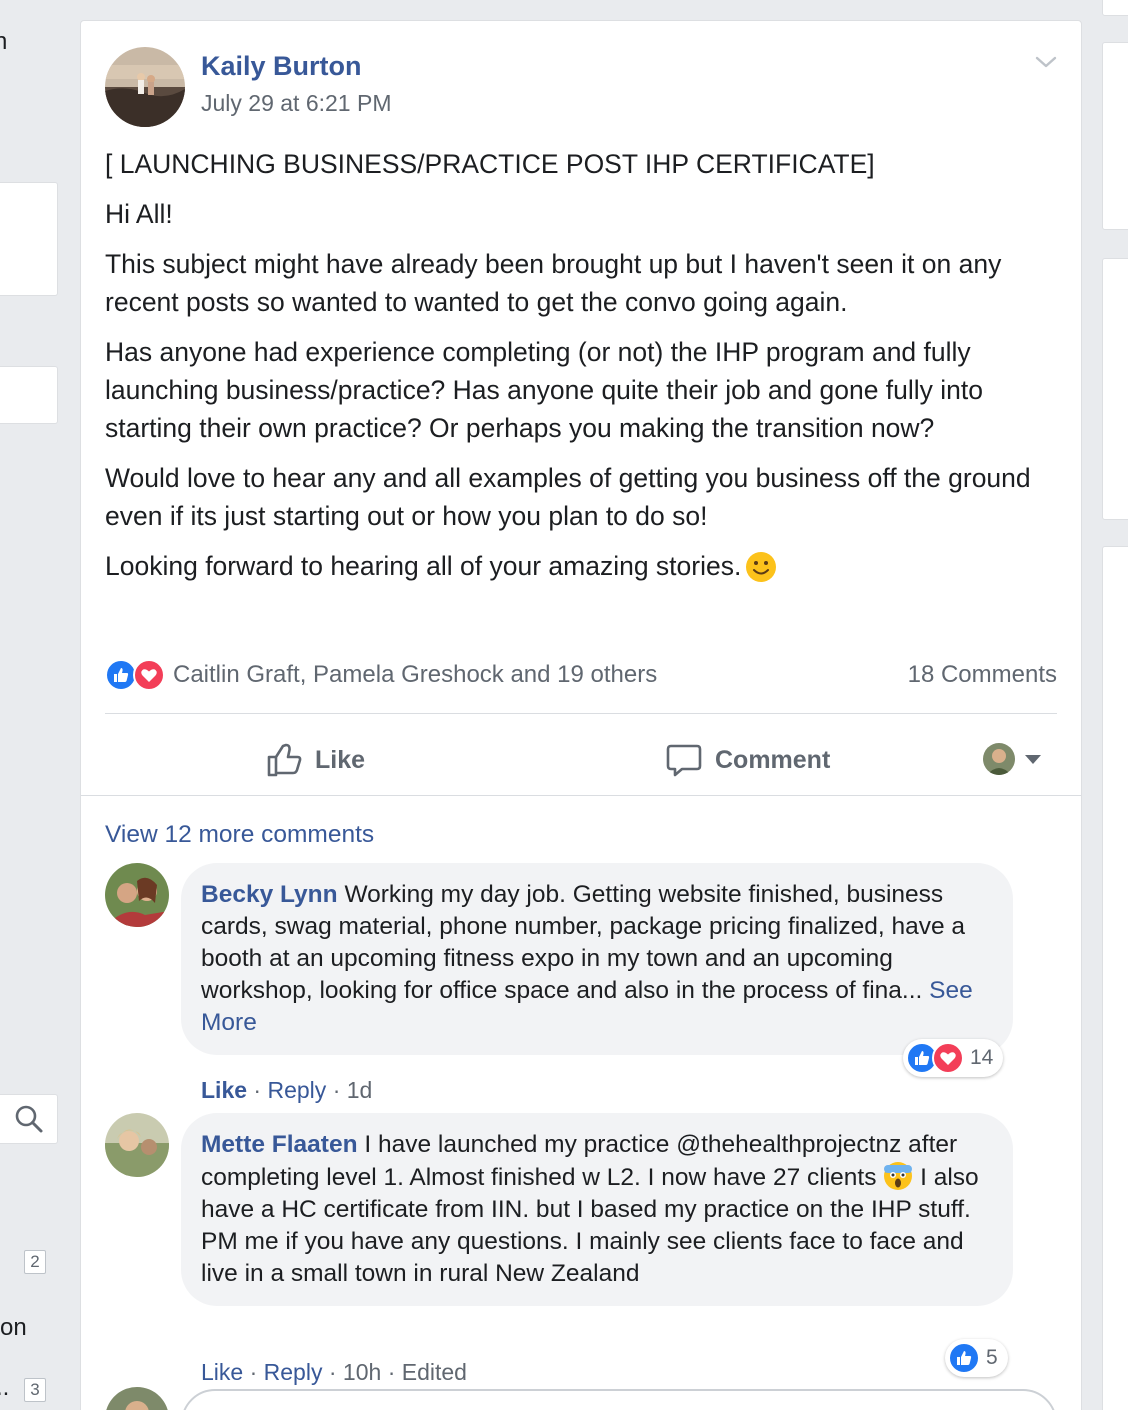  What do you see at coordinates (982, 1057) in the screenshot?
I see `reaction-count: 14` at bounding box center [982, 1057].